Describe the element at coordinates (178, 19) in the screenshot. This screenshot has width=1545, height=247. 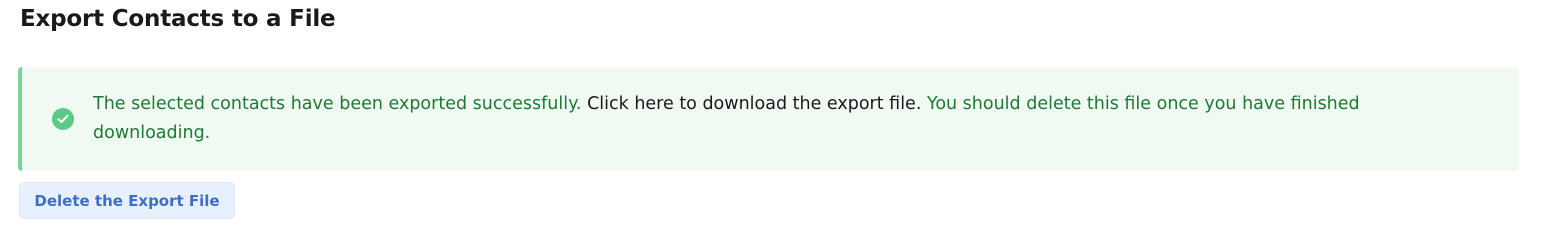
I see `page-title: Export Contacts to a File` at that location.